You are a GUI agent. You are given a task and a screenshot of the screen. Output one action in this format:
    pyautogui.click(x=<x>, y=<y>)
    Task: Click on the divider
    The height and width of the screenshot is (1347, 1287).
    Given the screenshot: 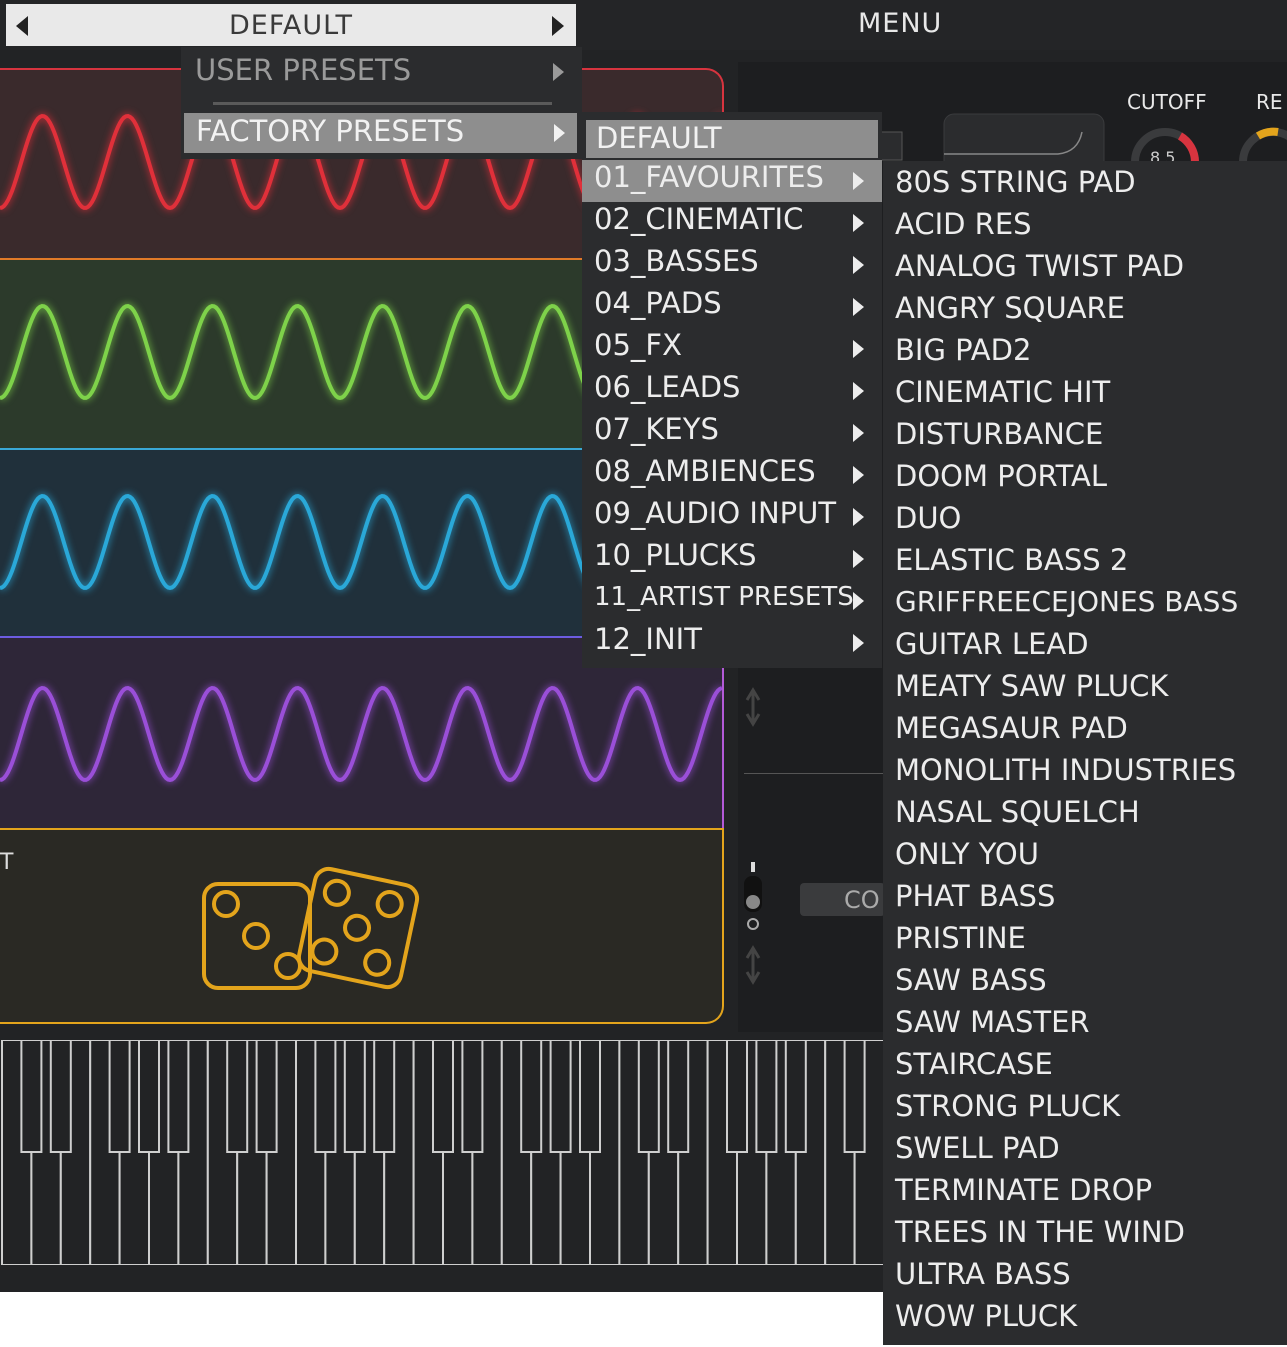 What is the action you would take?
    pyautogui.click(x=814, y=773)
    